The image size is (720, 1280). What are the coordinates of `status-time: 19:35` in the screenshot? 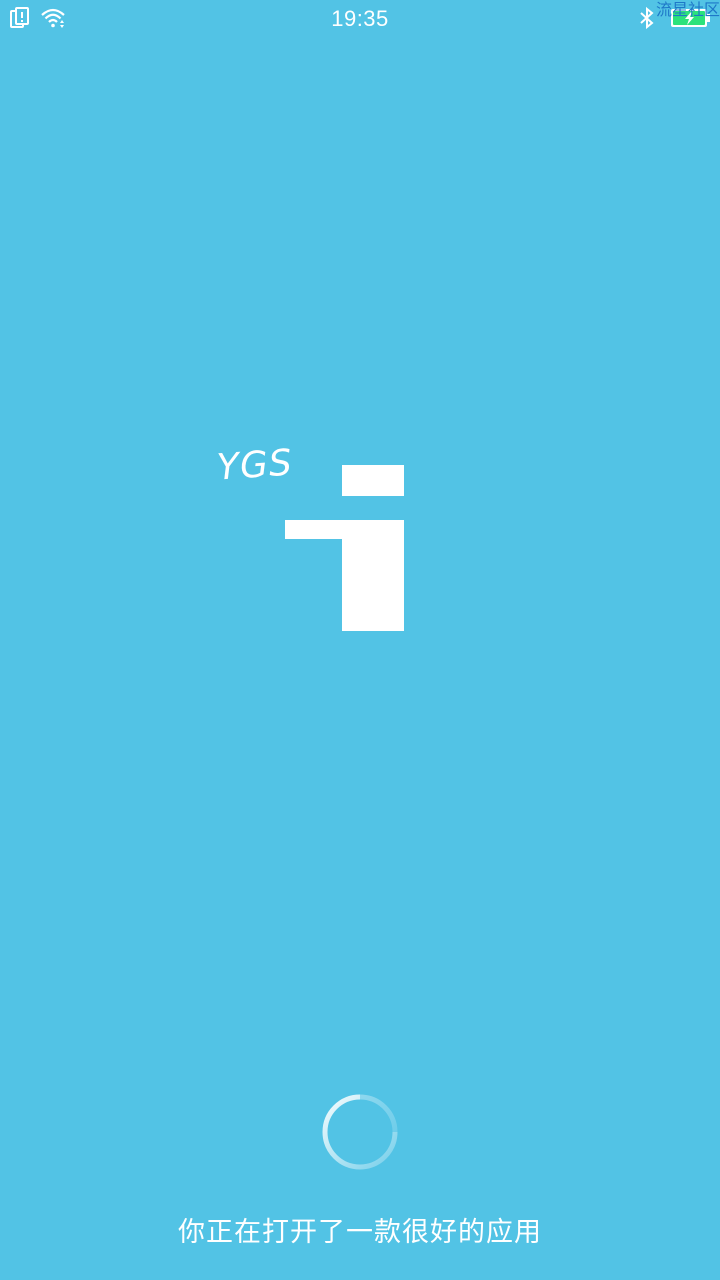 It's located at (360, 18).